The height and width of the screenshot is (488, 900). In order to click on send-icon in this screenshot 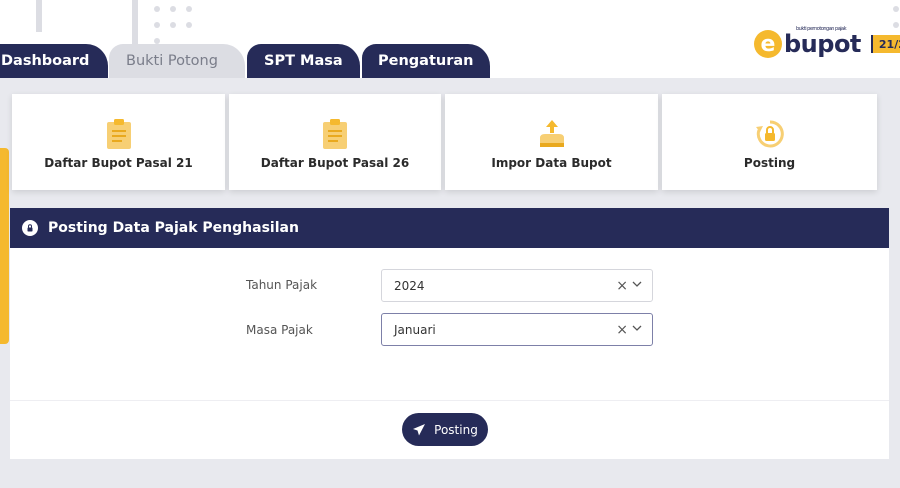, I will do `click(419, 429)`.